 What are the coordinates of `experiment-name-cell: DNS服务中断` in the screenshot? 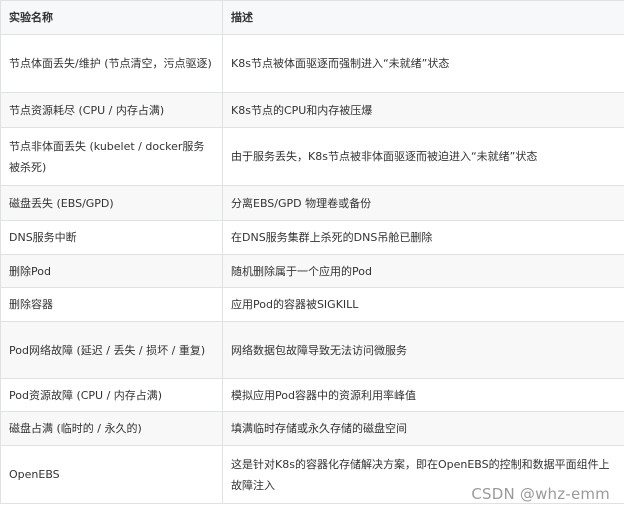 It's located at (111, 237).